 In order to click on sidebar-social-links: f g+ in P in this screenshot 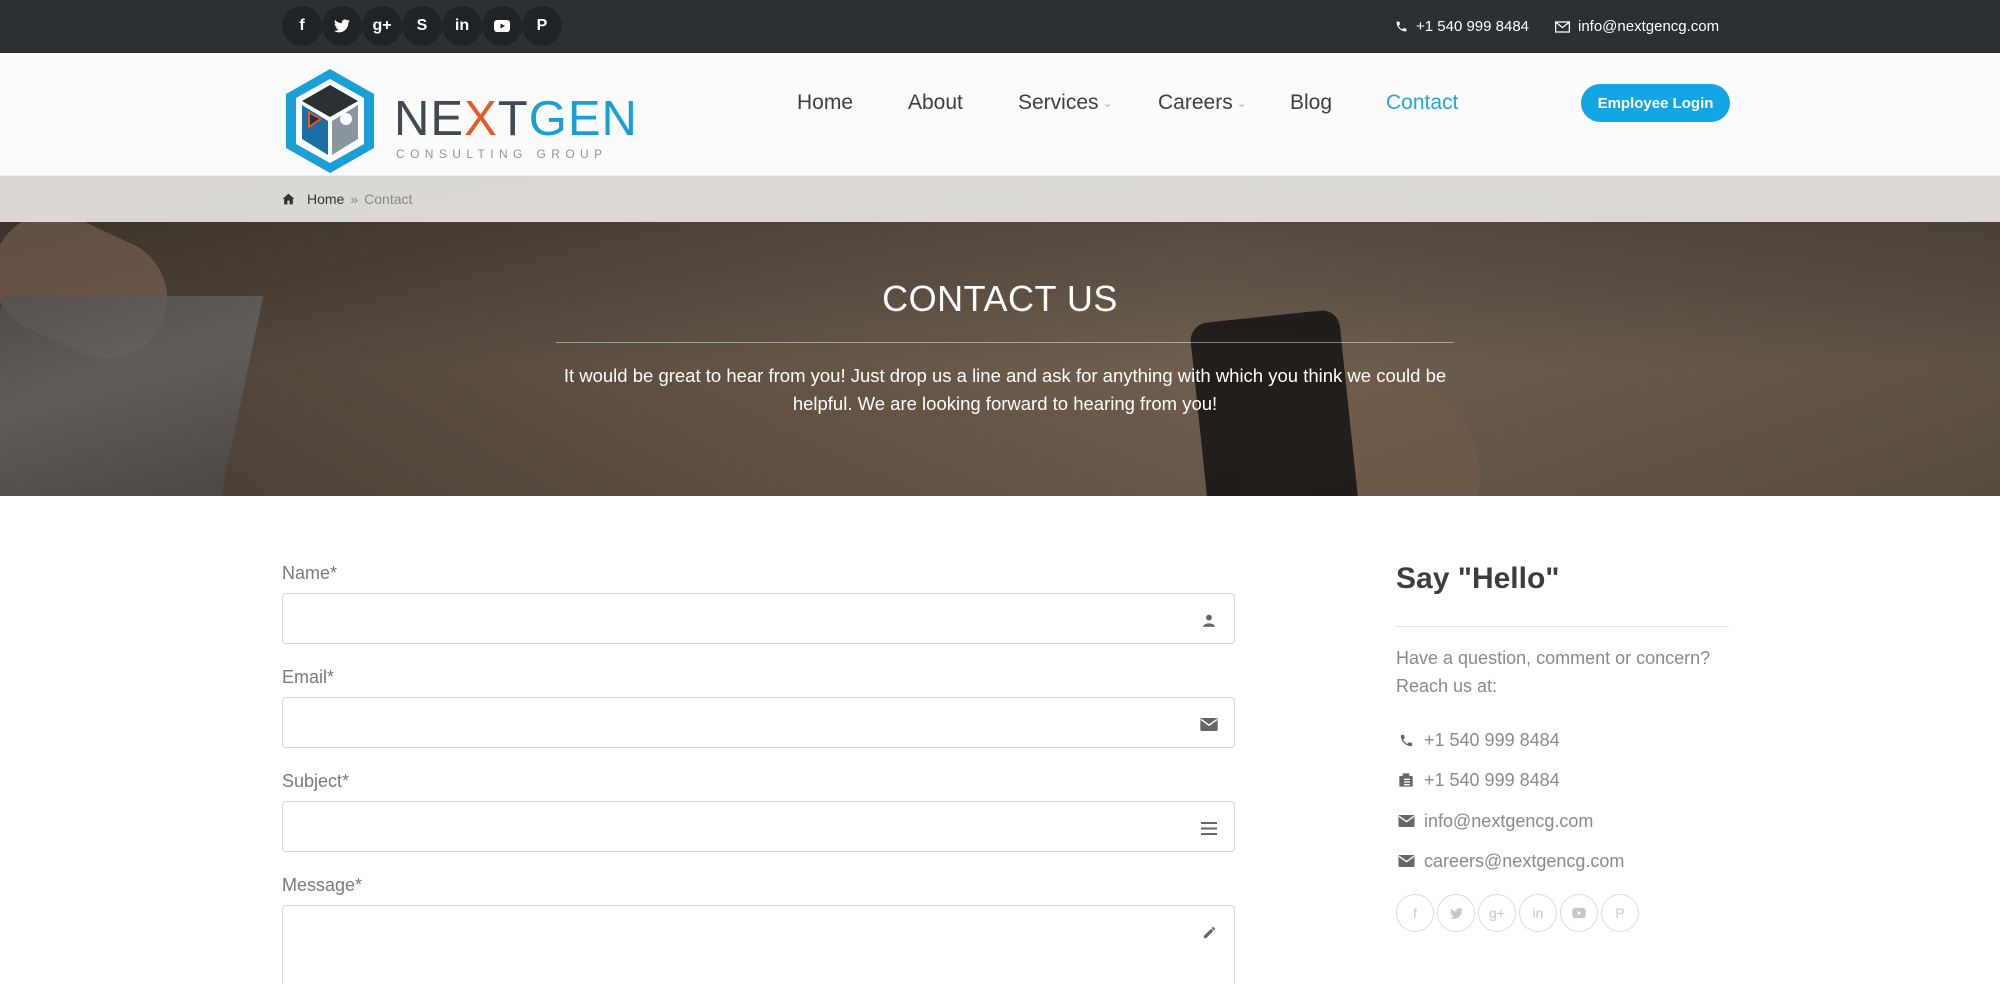, I will do `click(1519, 913)`.